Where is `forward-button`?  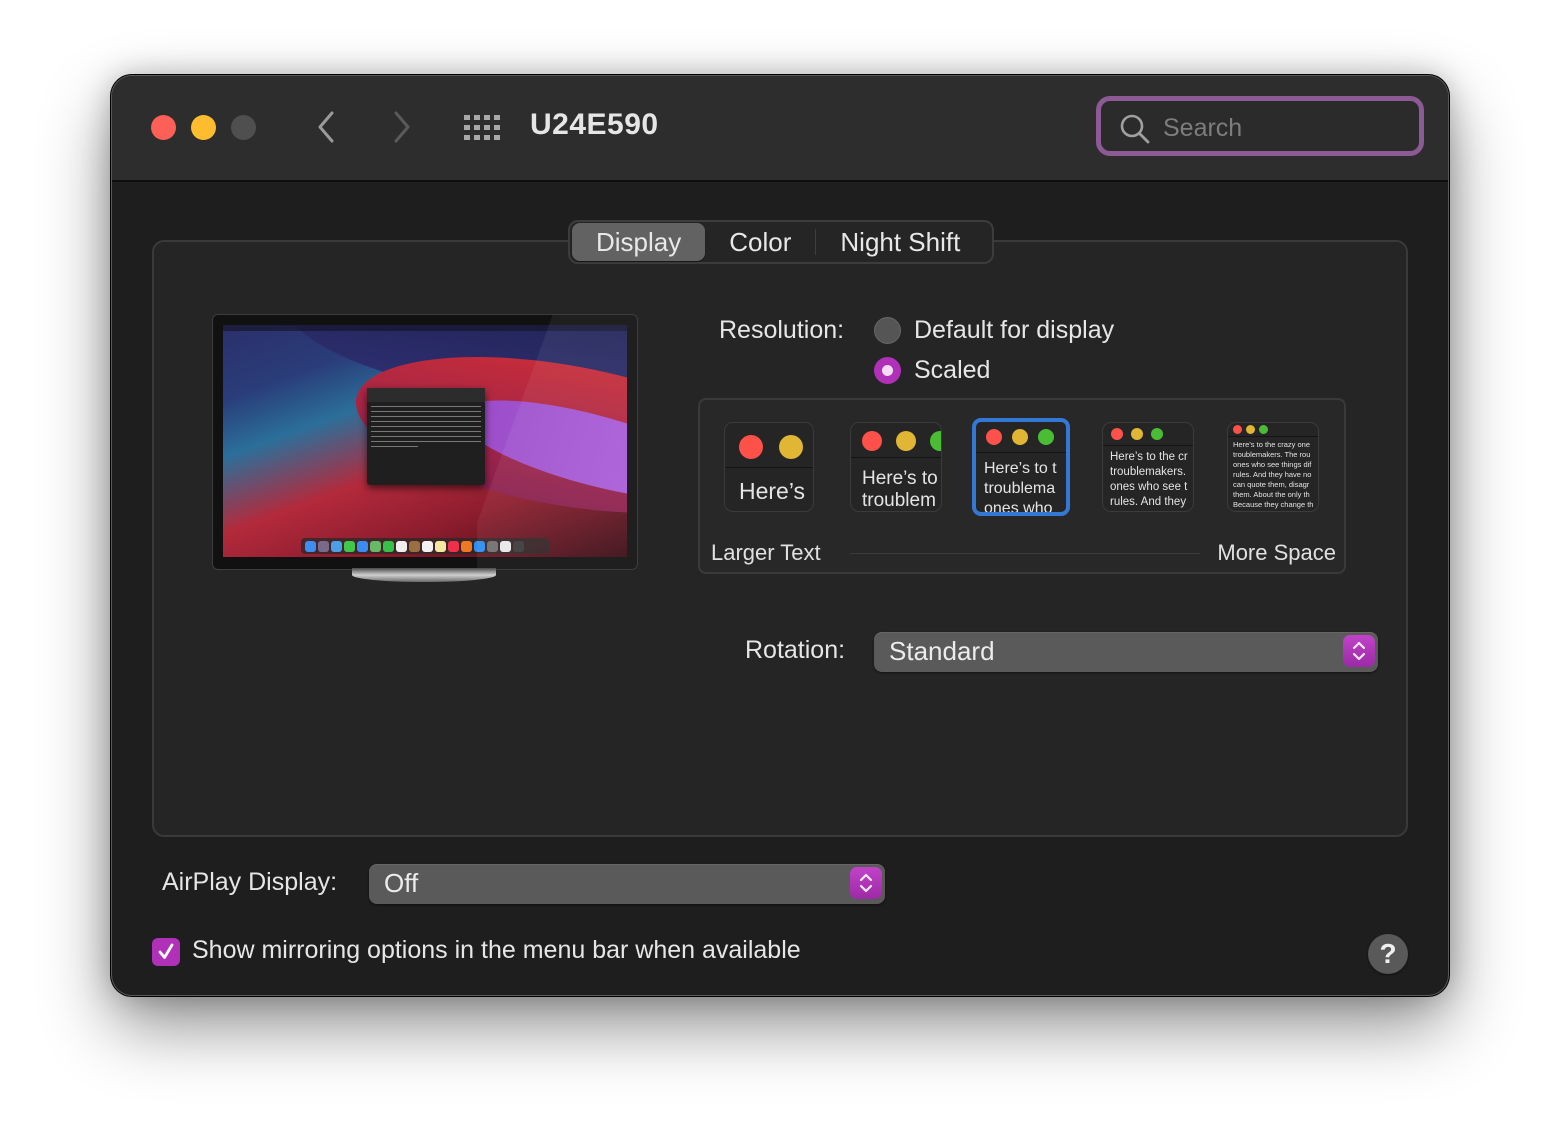
forward-button is located at coordinates (401, 127).